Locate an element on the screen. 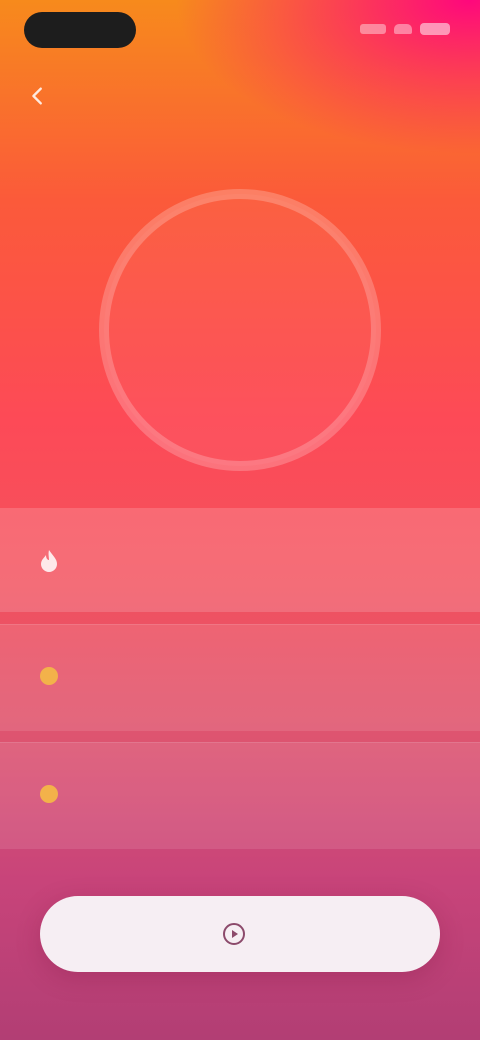 The height and width of the screenshot is (1040, 480). back-button is located at coordinates (38, 96).